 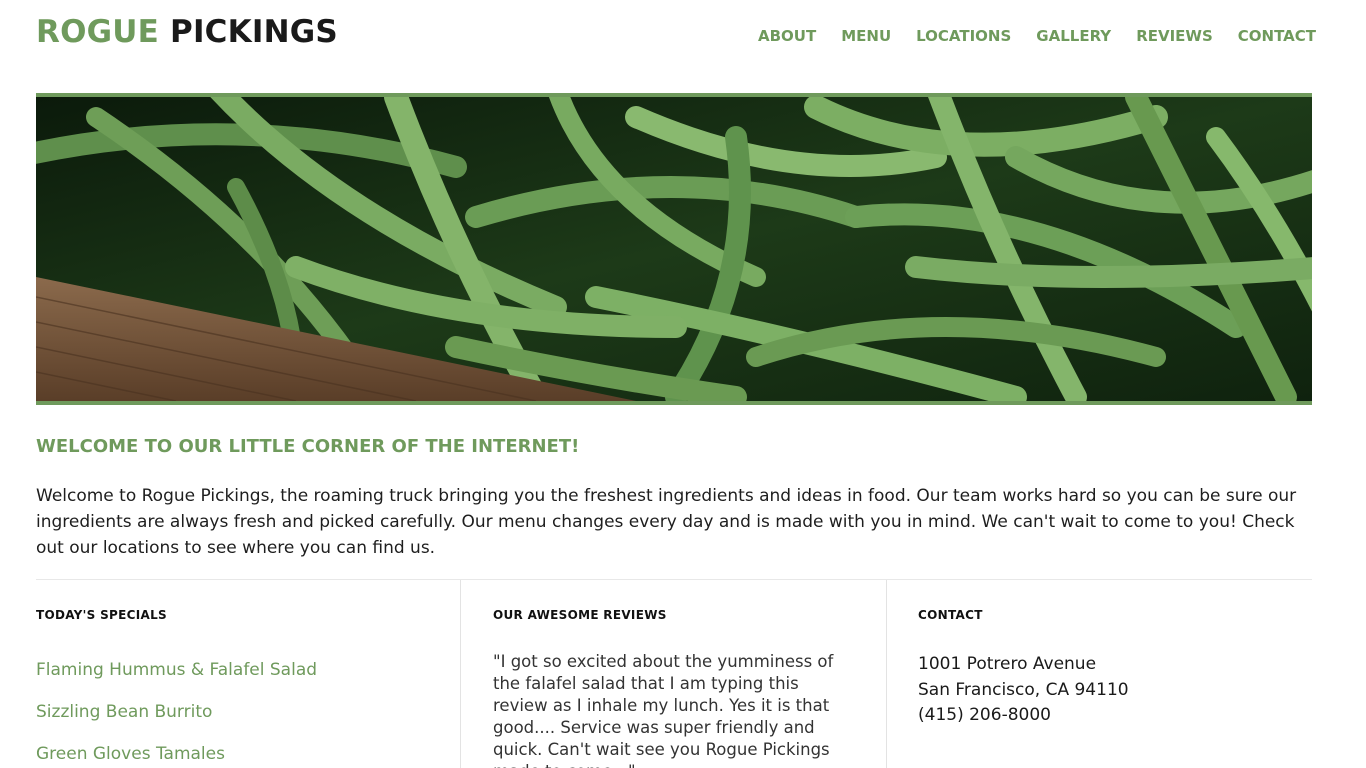 I want to click on nav-menu: MENU, so click(x=866, y=36).